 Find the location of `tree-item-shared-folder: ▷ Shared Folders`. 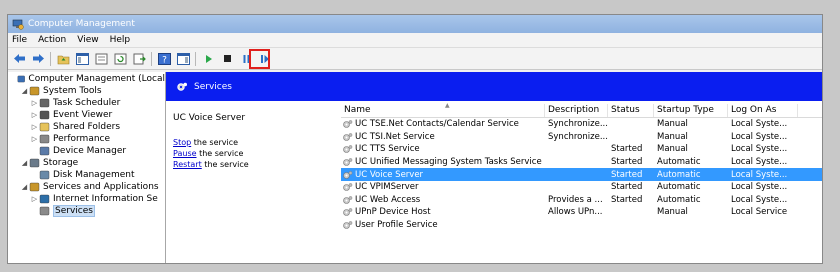

tree-item-shared-folder: ▷ Shared Folders is located at coordinates (86, 127).